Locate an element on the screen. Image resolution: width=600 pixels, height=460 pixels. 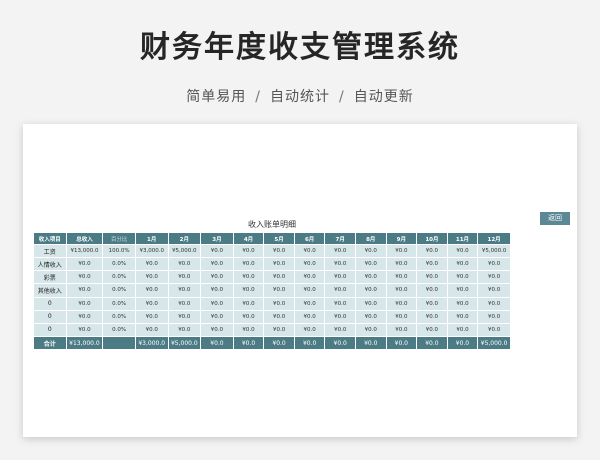
back-button: 返回 is located at coordinates (555, 218).